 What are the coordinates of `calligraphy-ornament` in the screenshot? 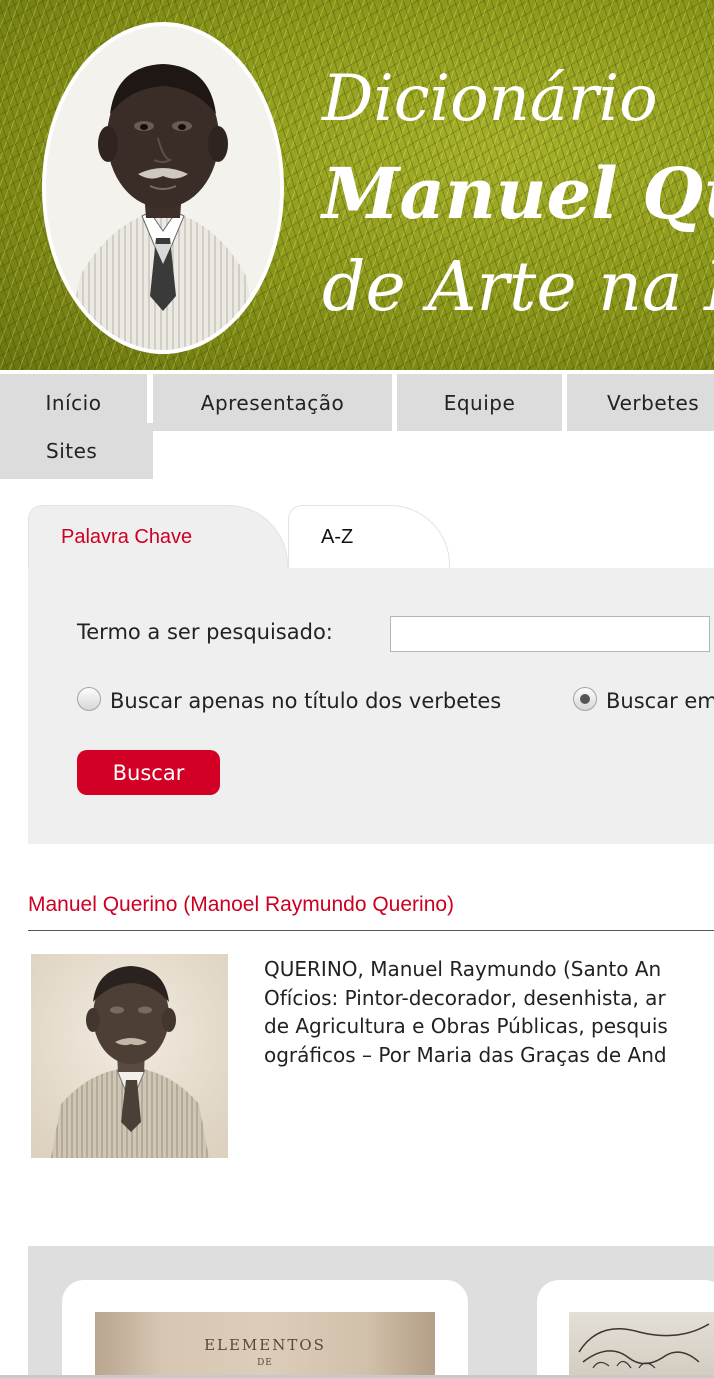 It's located at (644, 1346).